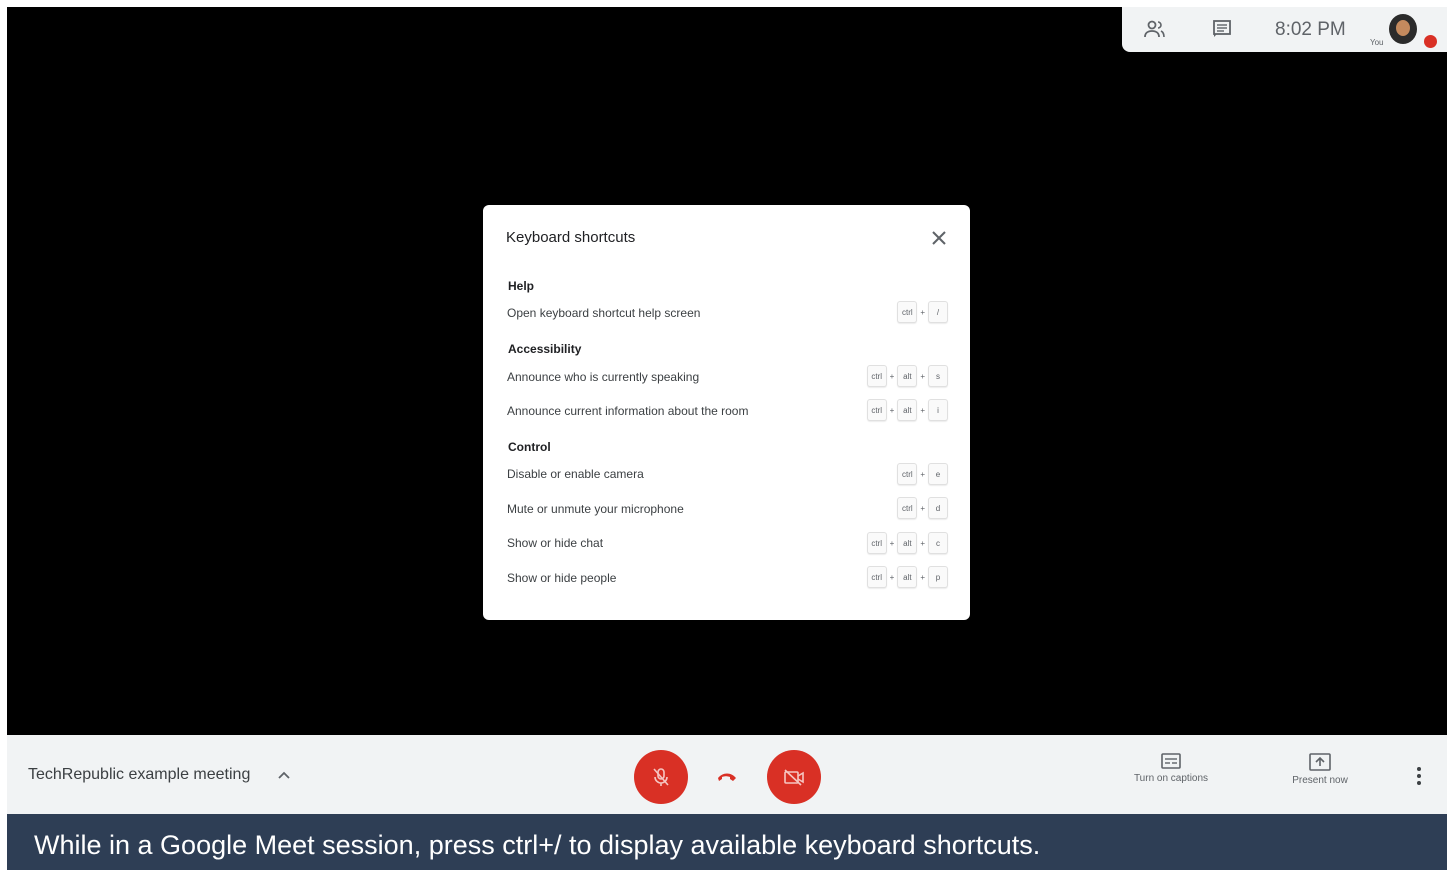 The height and width of the screenshot is (870, 1450). I want to click on shortcut-label: Announce who is currently speaking, so click(603, 377).